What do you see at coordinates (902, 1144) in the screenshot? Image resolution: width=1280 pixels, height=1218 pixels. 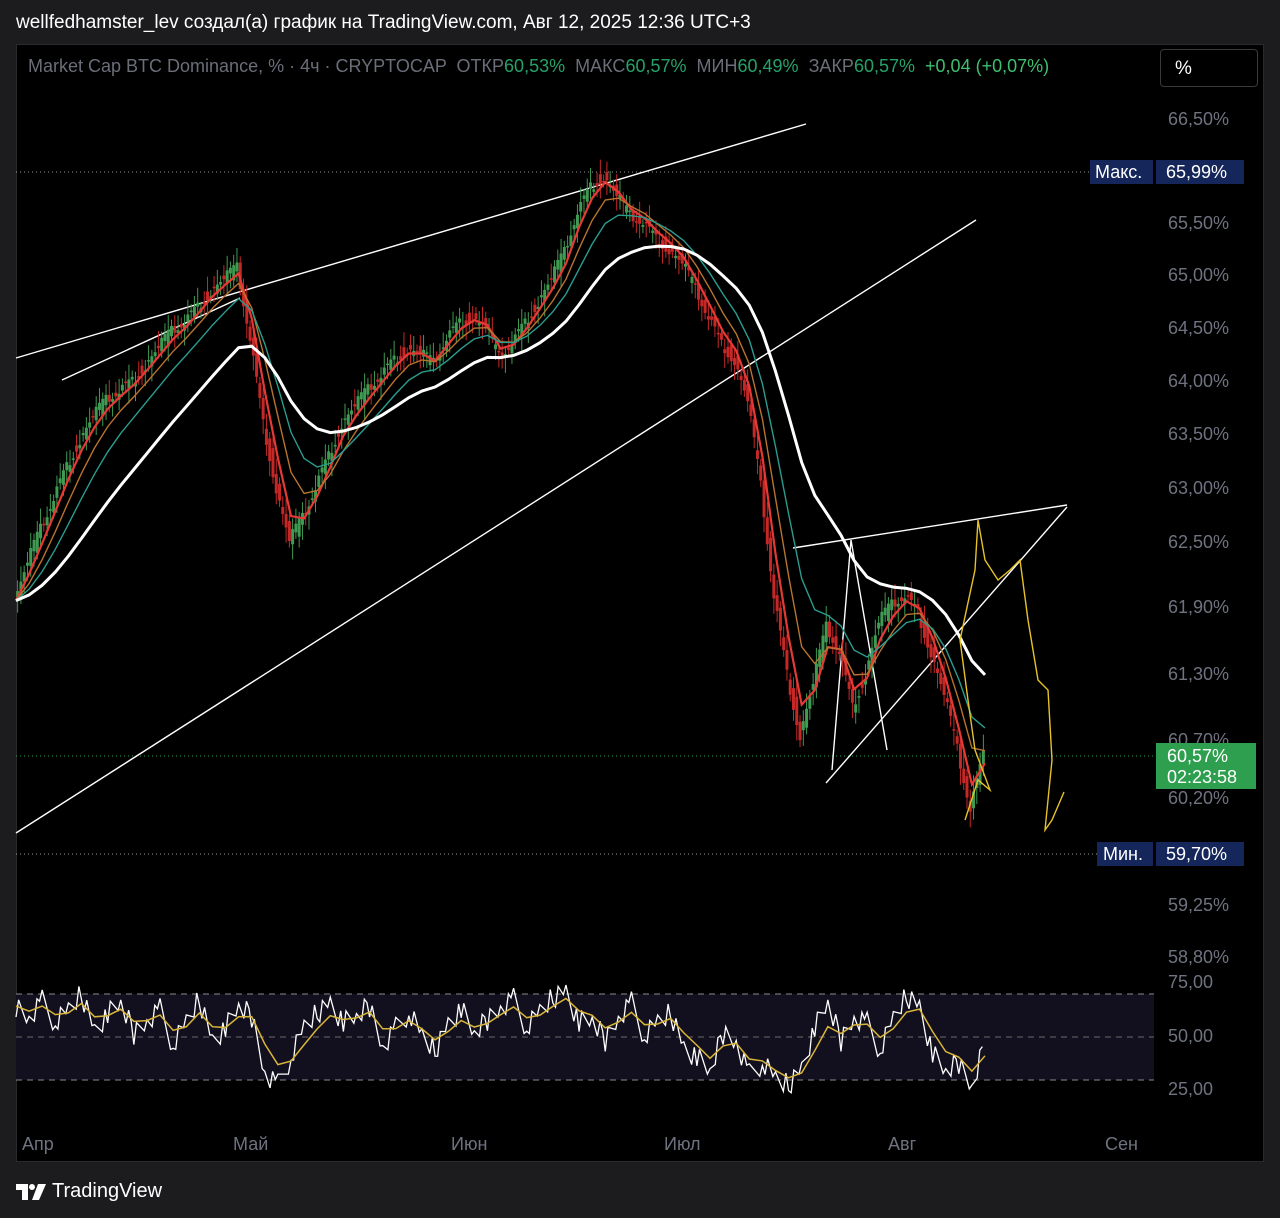 I see `time-tick-label: Авг` at bounding box center [902, 1144].